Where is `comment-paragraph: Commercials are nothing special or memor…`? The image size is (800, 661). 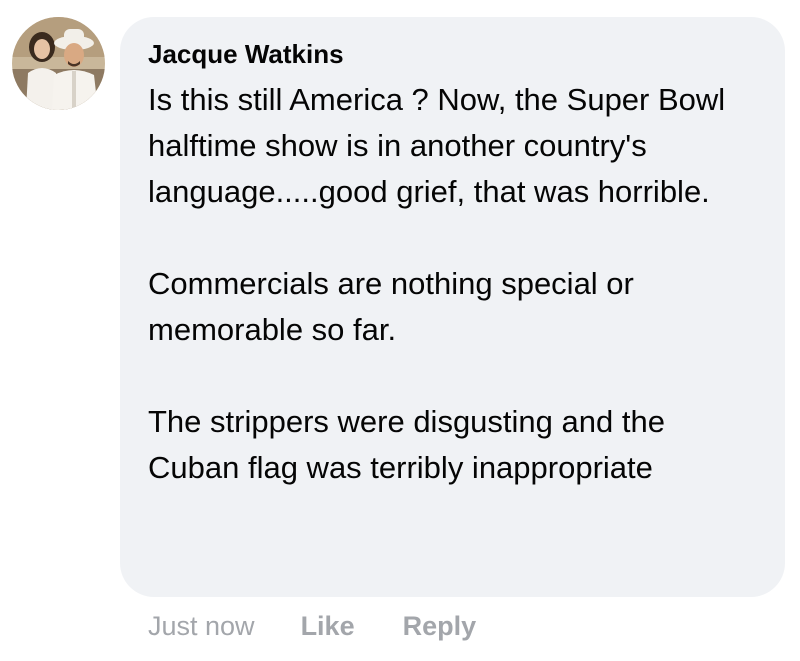
comment-paragraph: Commercials are nothing special or memor… is located at coordinates (391, 306).